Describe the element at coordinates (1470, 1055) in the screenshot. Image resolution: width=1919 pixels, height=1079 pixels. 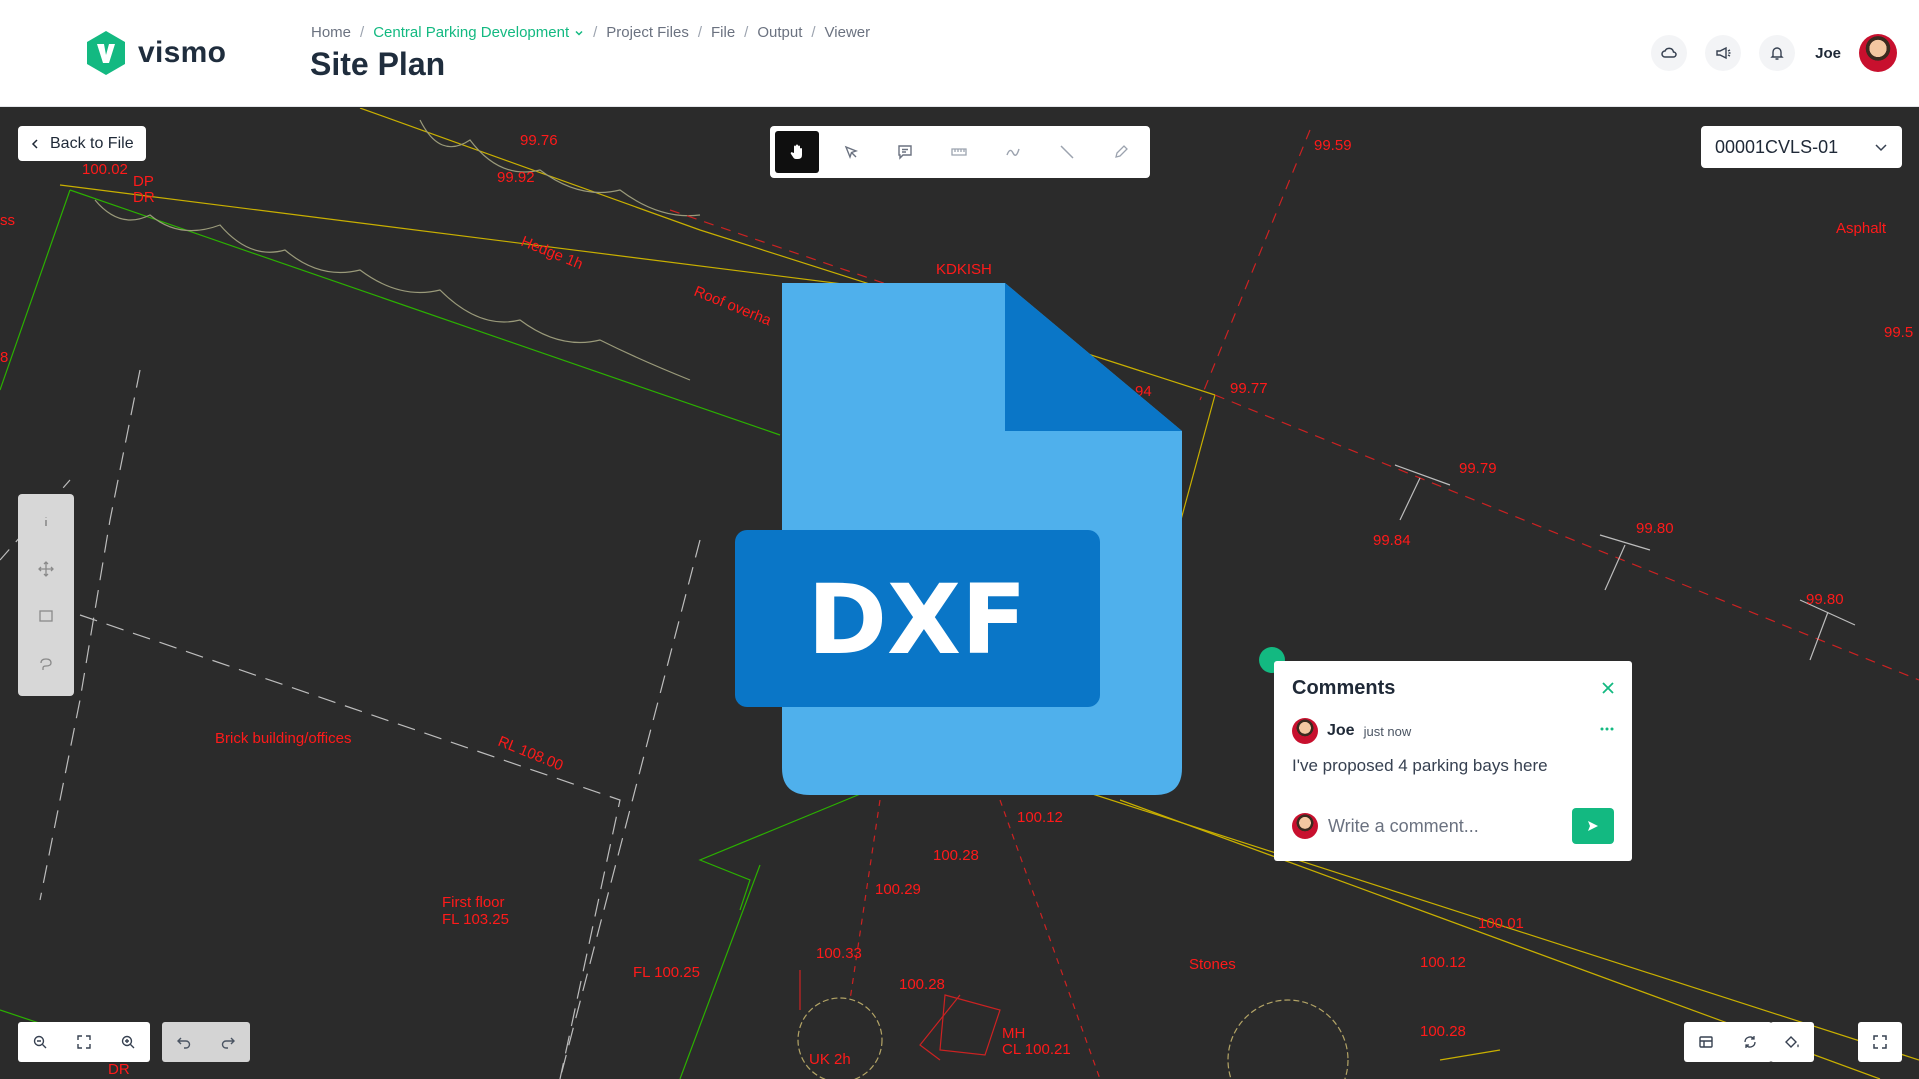
I see `boundary-line-yellow` at that location.